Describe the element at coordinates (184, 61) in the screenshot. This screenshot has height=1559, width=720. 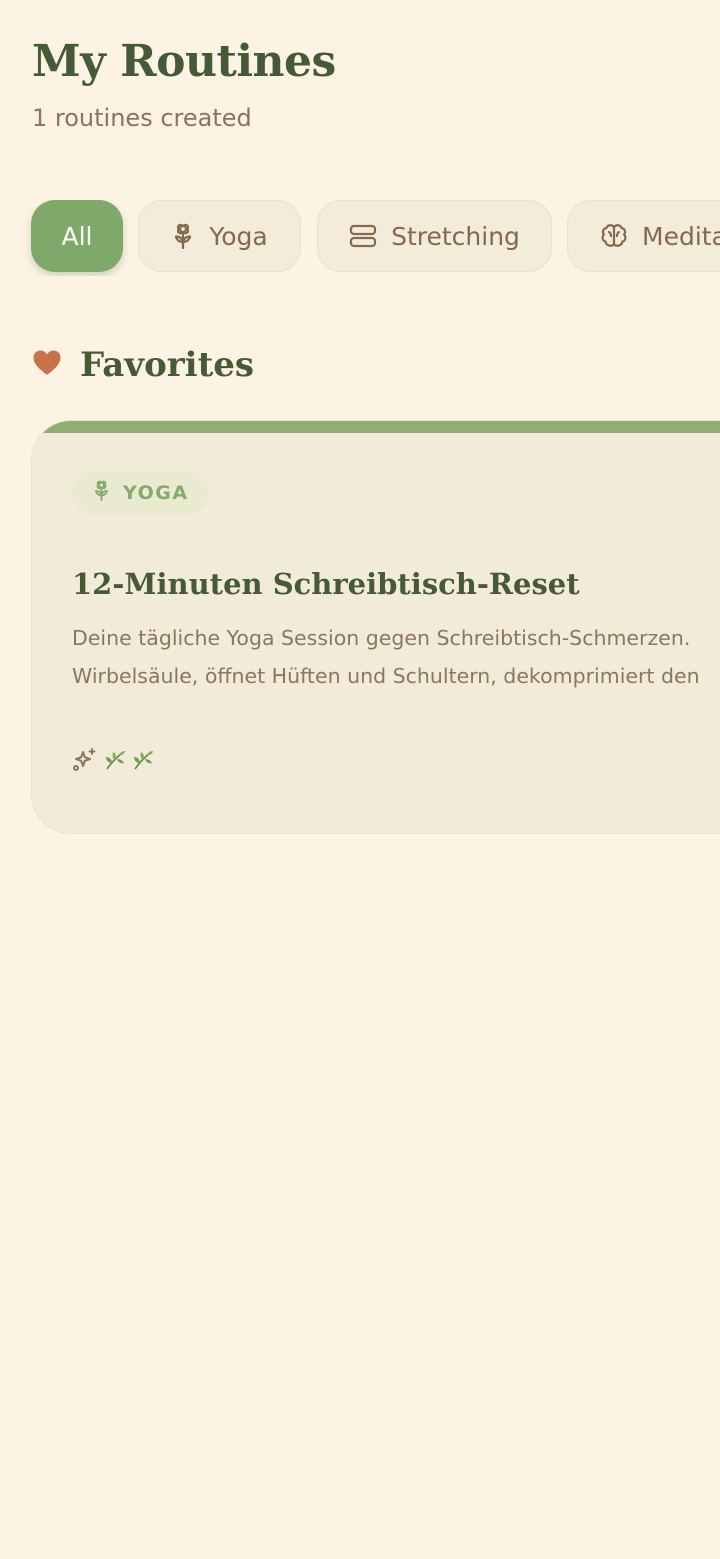
I see `page-title: My Routines` at that location.